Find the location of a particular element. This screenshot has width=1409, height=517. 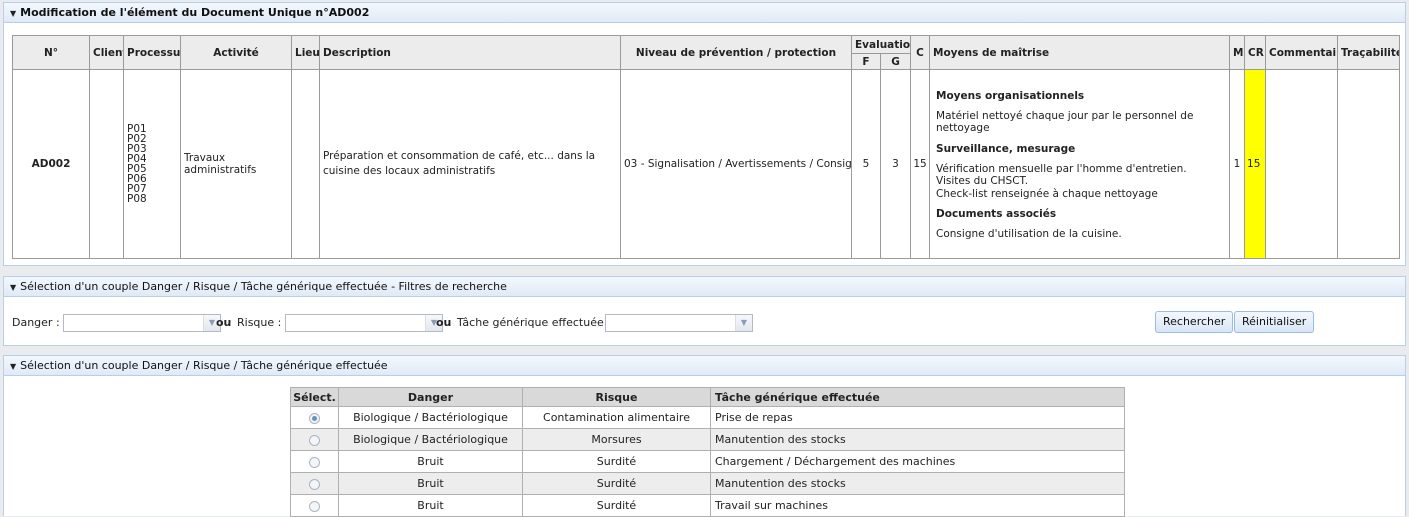

cell-processus: P01 P02 P03 P04 P05 P06 P07 P08 is located at coordinates (152, 164).